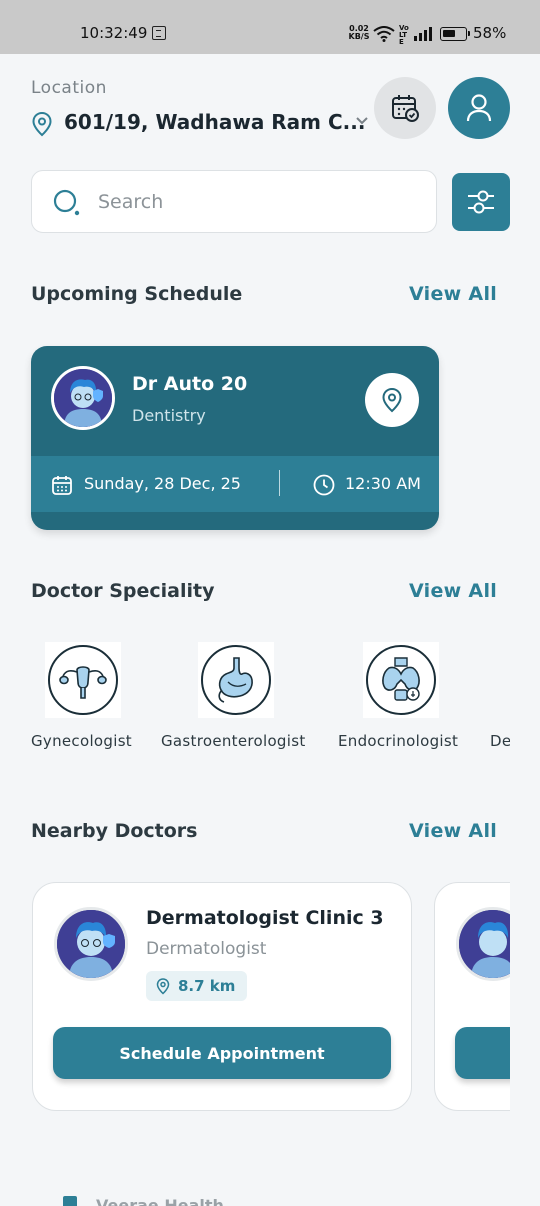  I want to click on calendar-check-icon, so click(405, 108).